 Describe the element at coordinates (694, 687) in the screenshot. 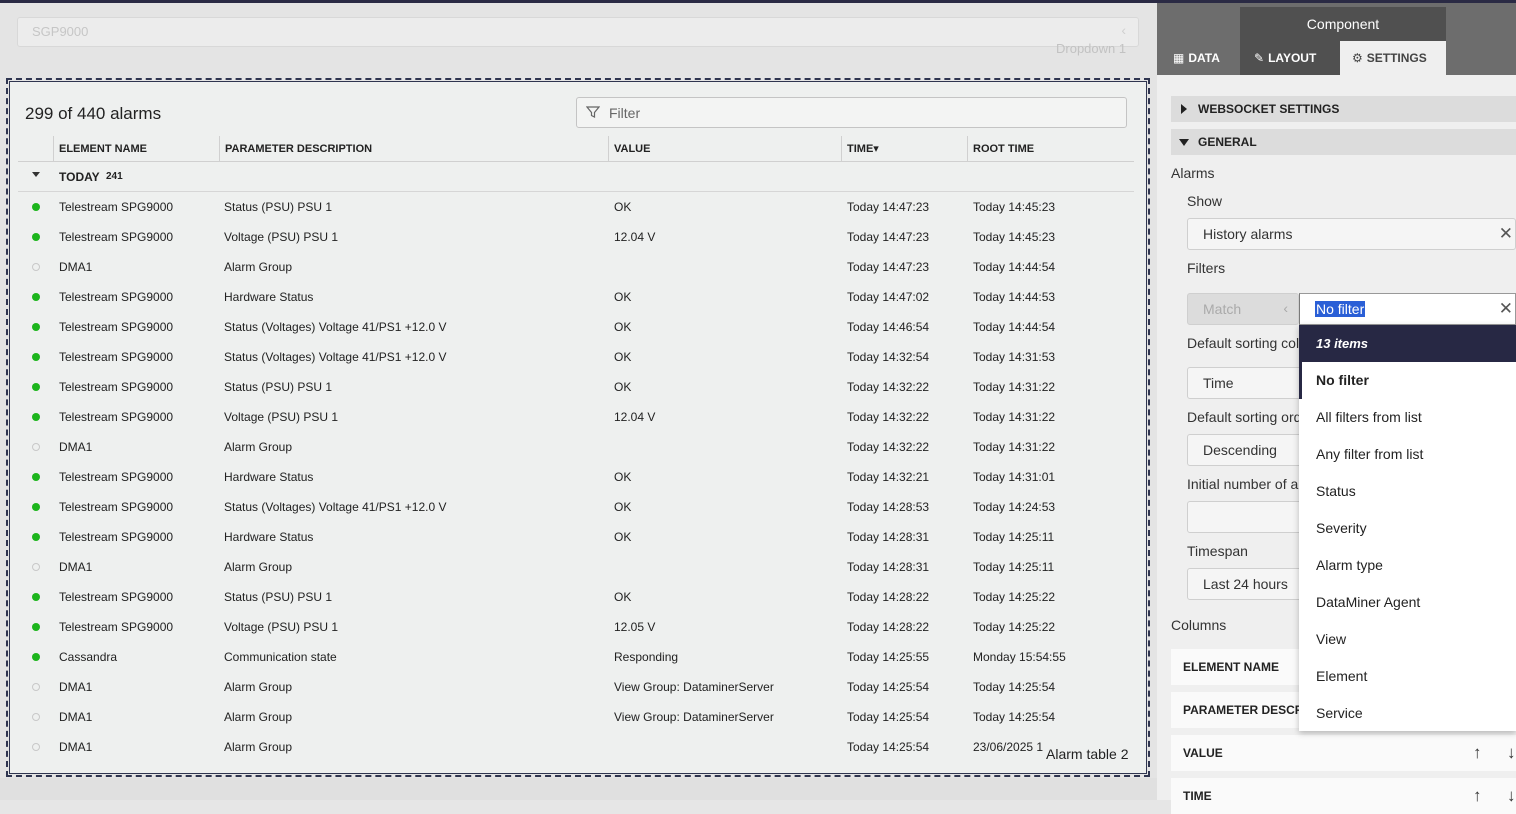

I see `cell-value: View Group: DataminerServer` at that location.